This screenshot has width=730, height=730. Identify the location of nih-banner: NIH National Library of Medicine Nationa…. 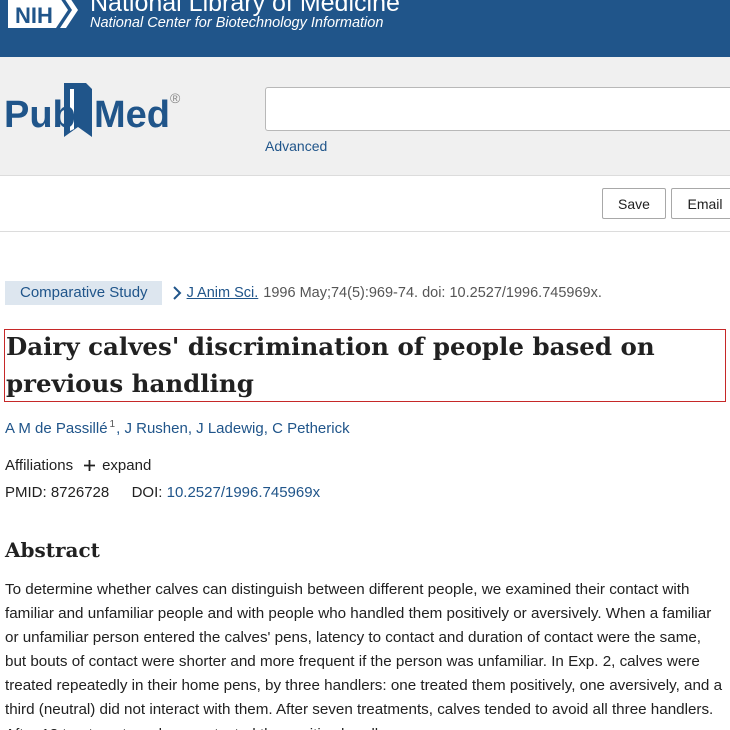
(365, 28).